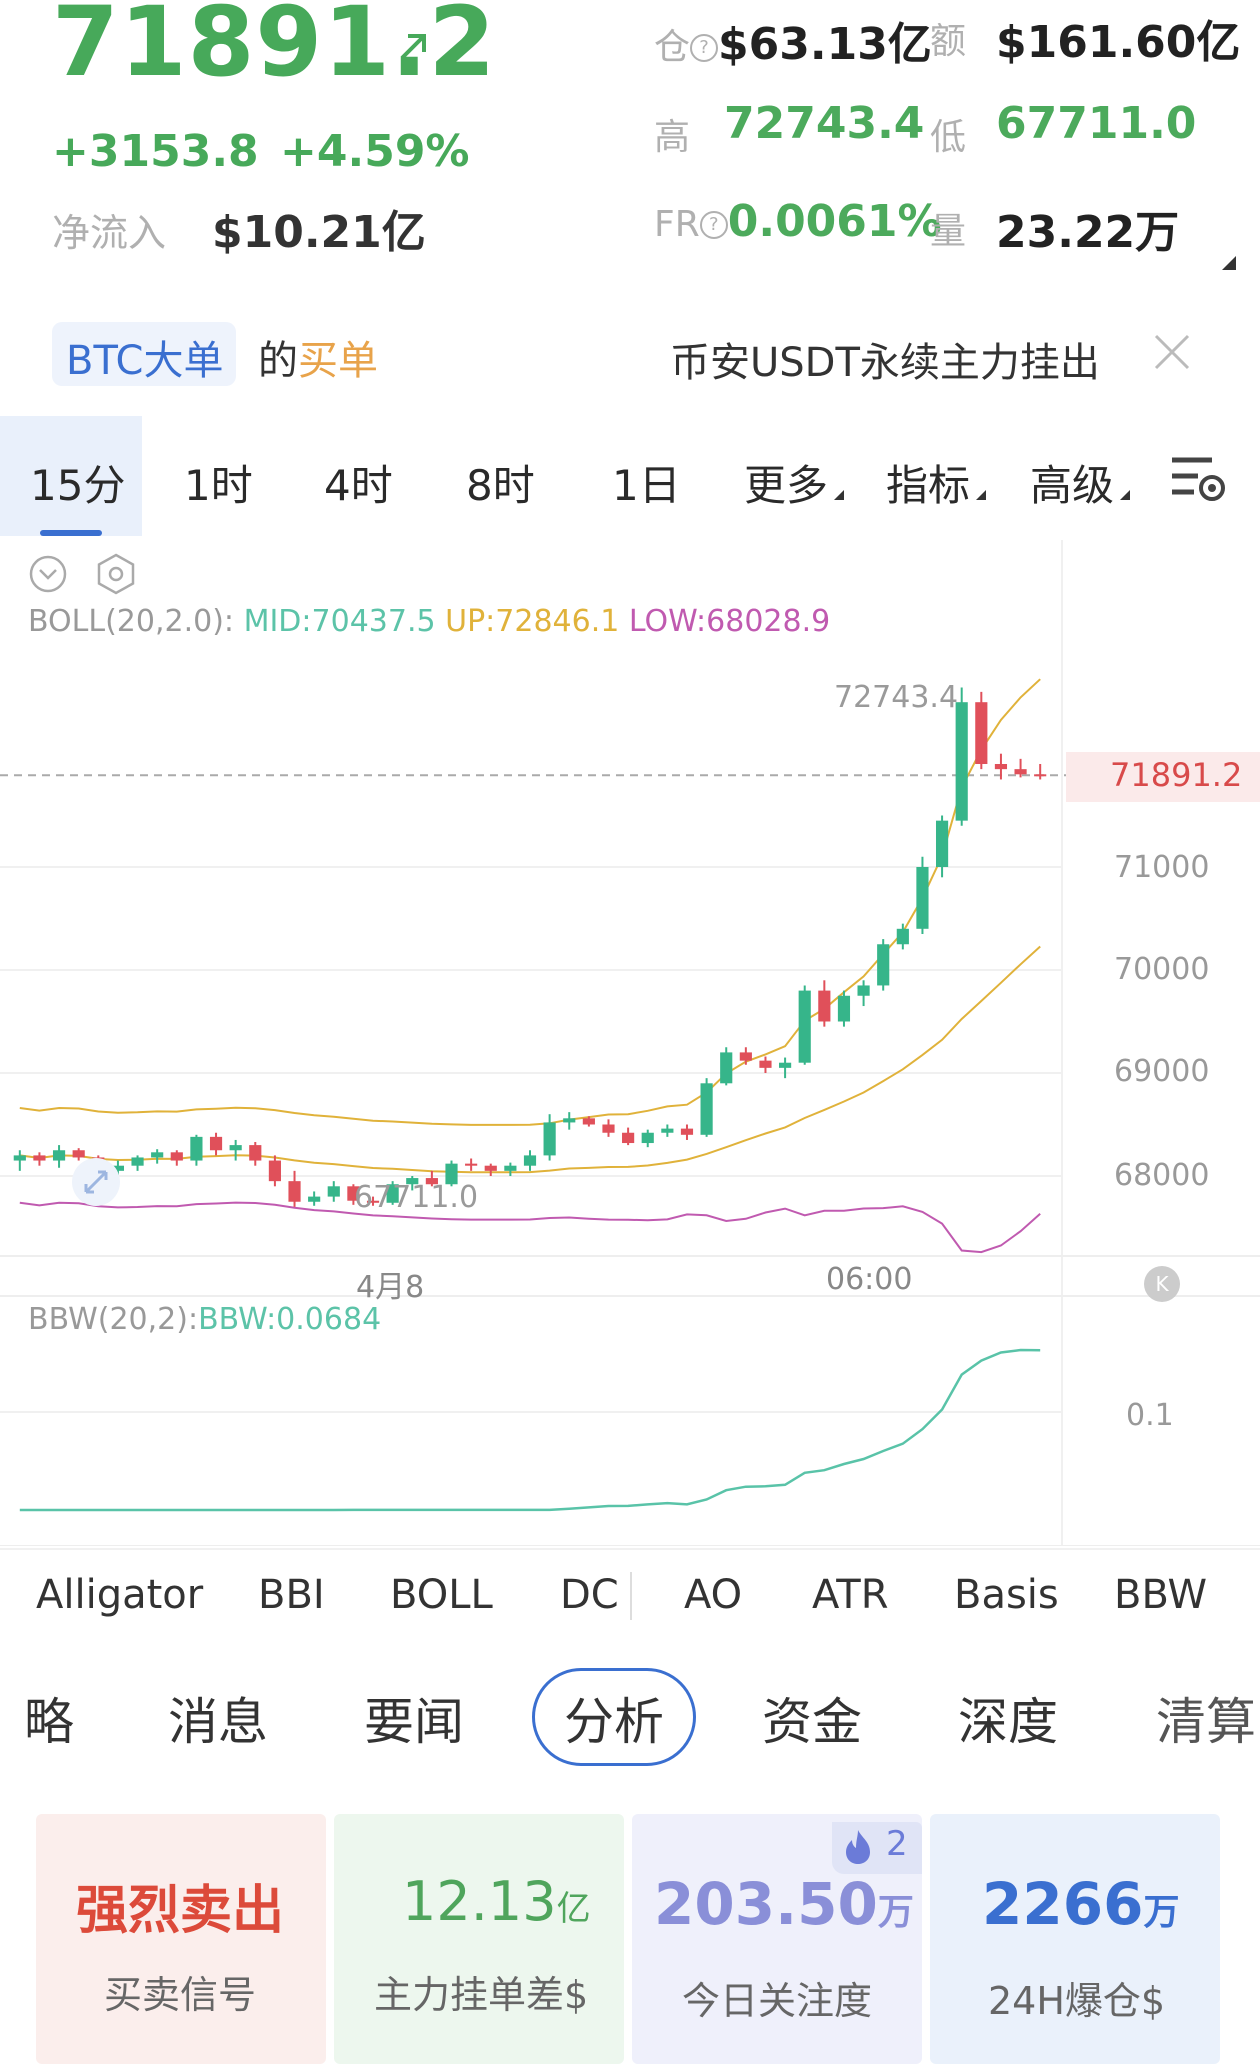  I want to click on scroll-to-latest-icon: K, so click(1162, 1284).